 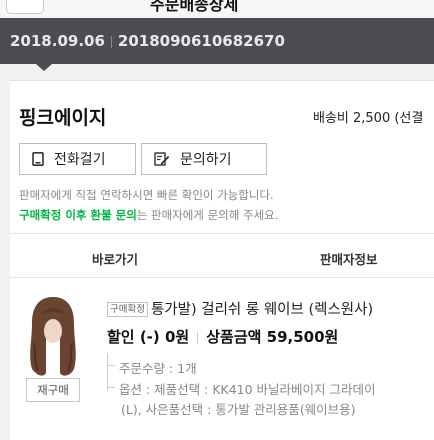 I want to click on shortcut-link: 바로가기, so click(x=115, y=258).